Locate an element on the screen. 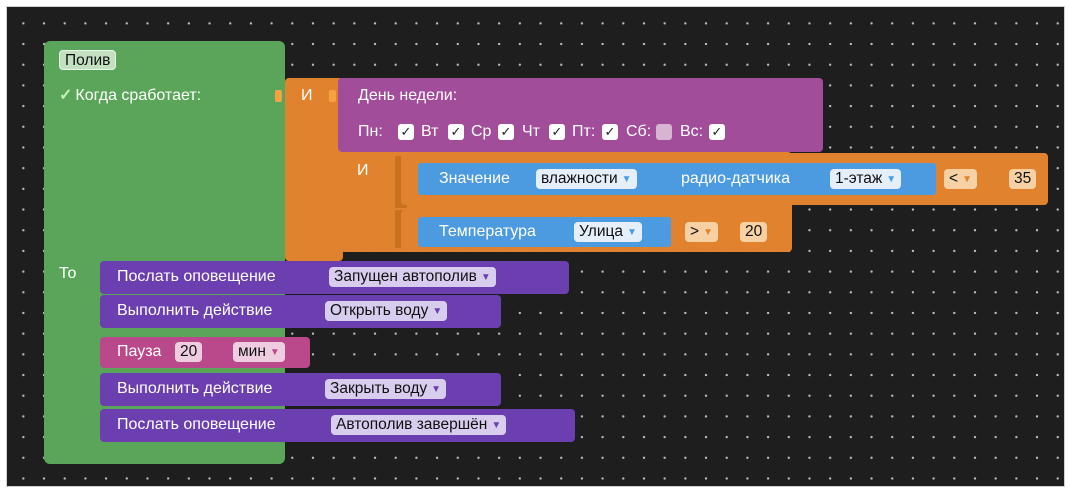 The height and width of the screenshot is (499, 1071). day-label-tue: Вт is located at coordinates (430, 131).